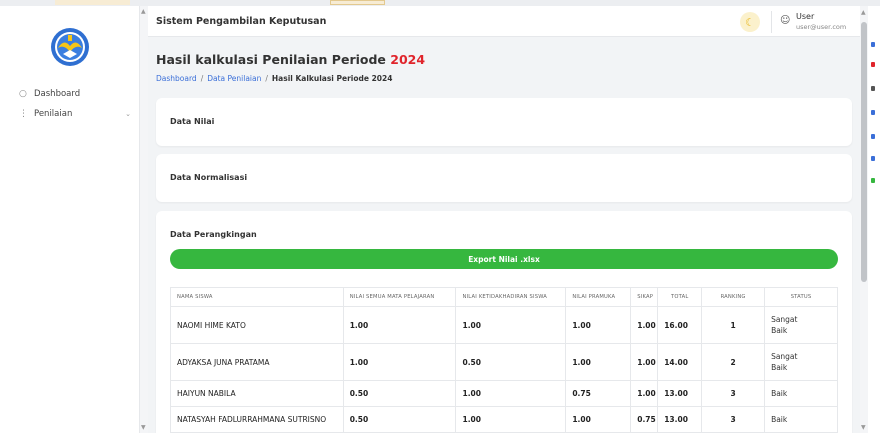  Describe the element at coordinates (92, 2) in the screenshot. I see `top-highlight` at that location.